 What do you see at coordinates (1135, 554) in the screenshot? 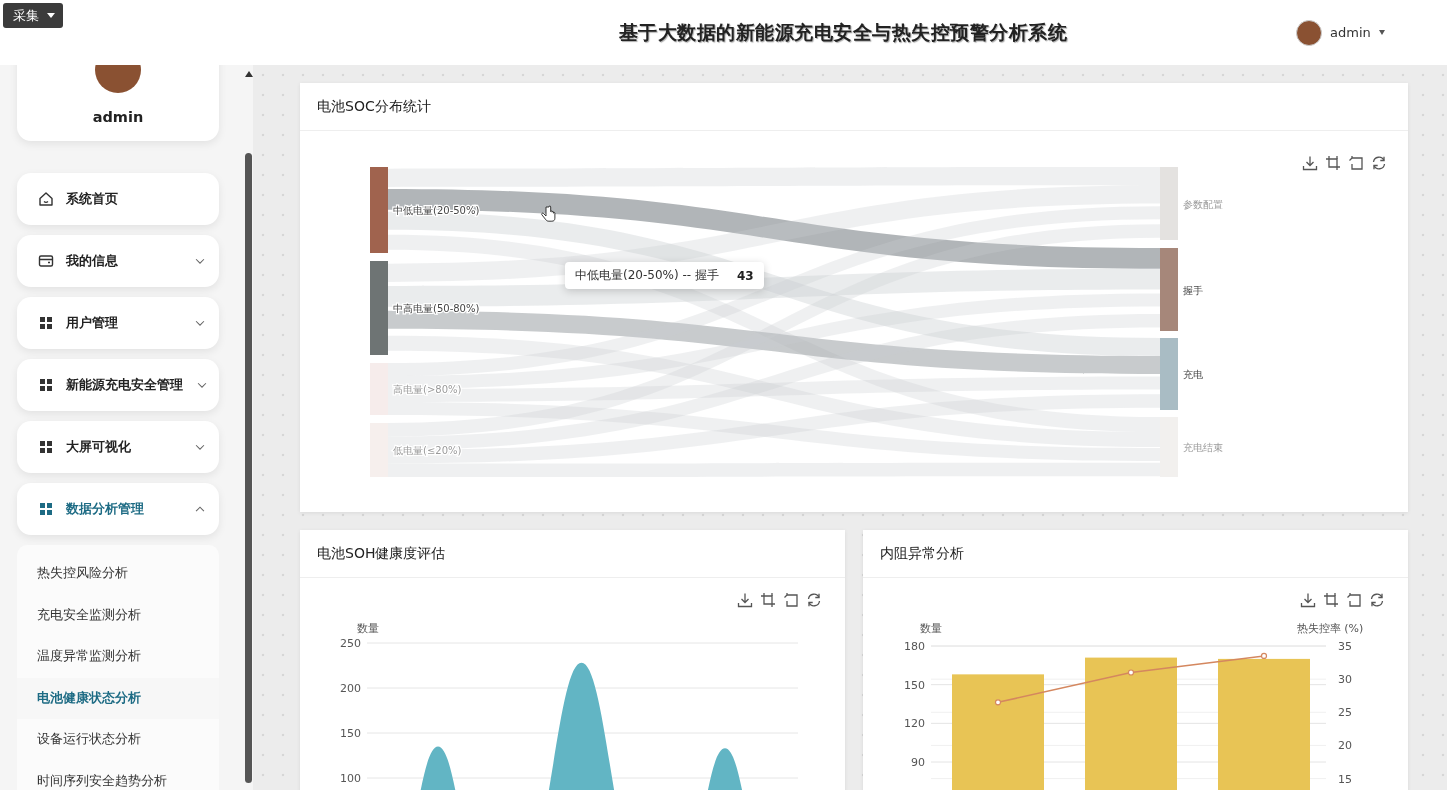
I see `card-title: 内阻异常分析` at bounding box center [1135, 554].